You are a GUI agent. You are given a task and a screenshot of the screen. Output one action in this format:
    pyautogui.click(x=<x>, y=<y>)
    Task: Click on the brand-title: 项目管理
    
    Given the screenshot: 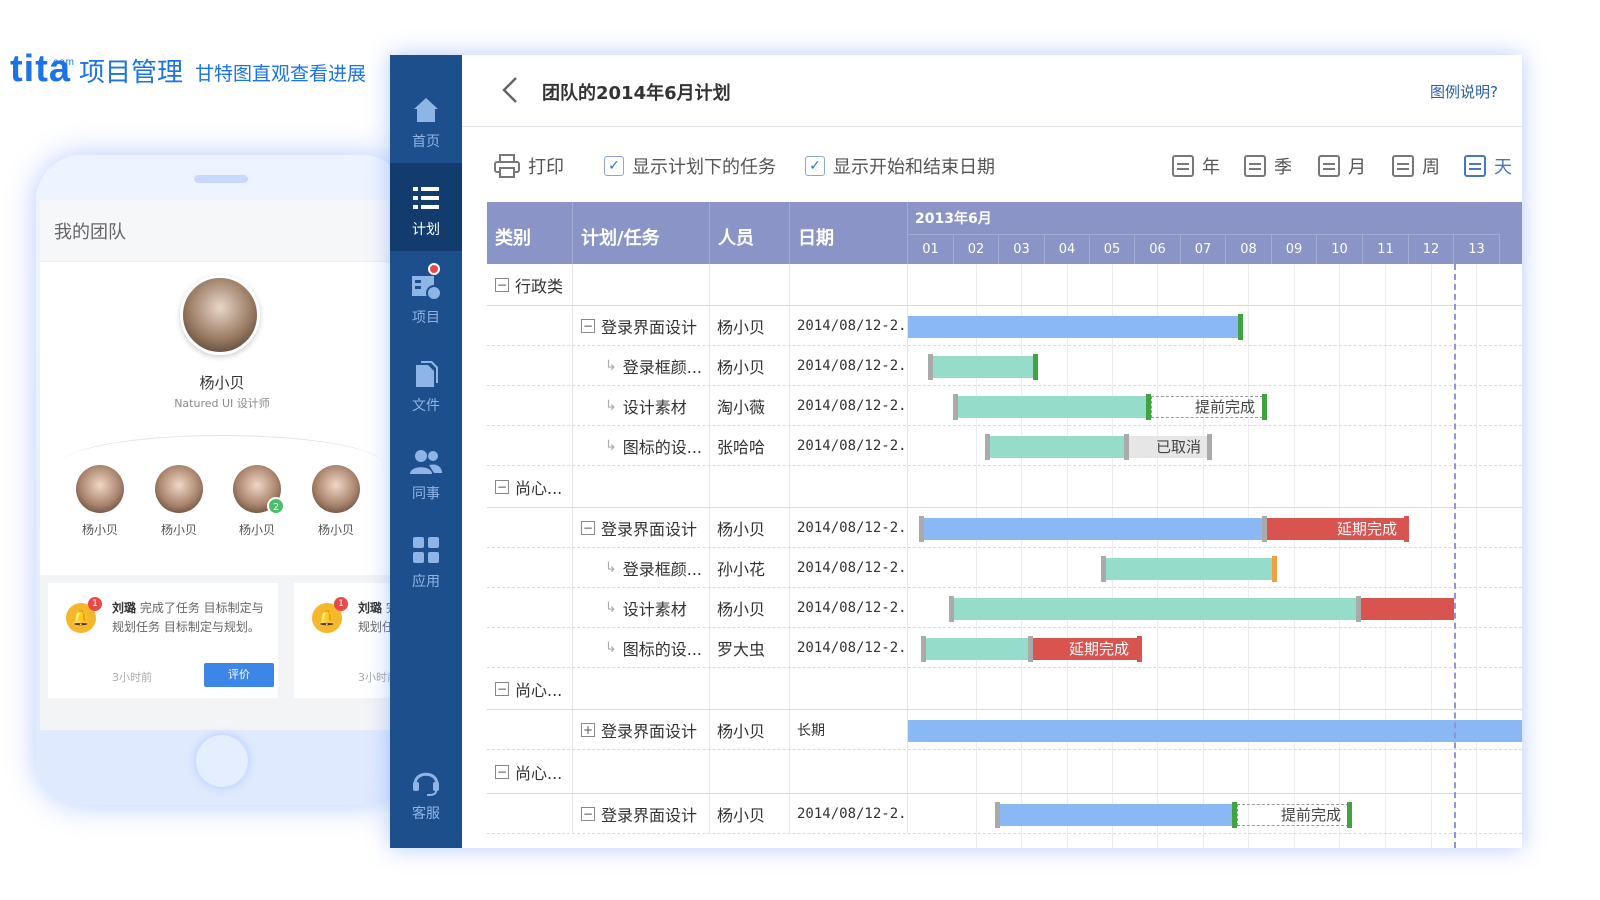 What is the action you would take?
    pyautogui.click(x=131, y=73)
    